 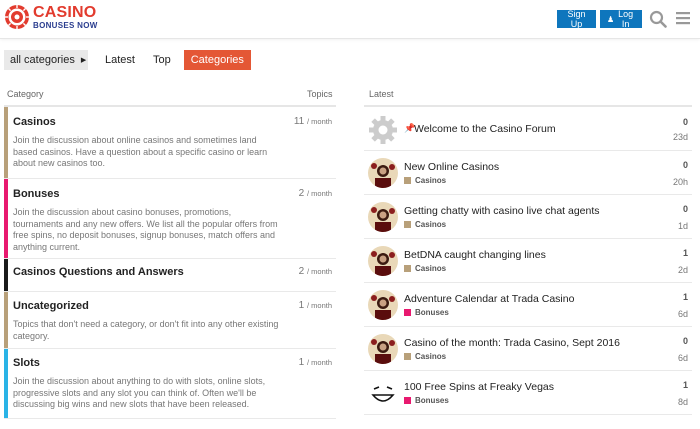 What do you see at coordinates (383, 130) in the screenshot?
I see `gear-icon` at bounding box center [383, 130].